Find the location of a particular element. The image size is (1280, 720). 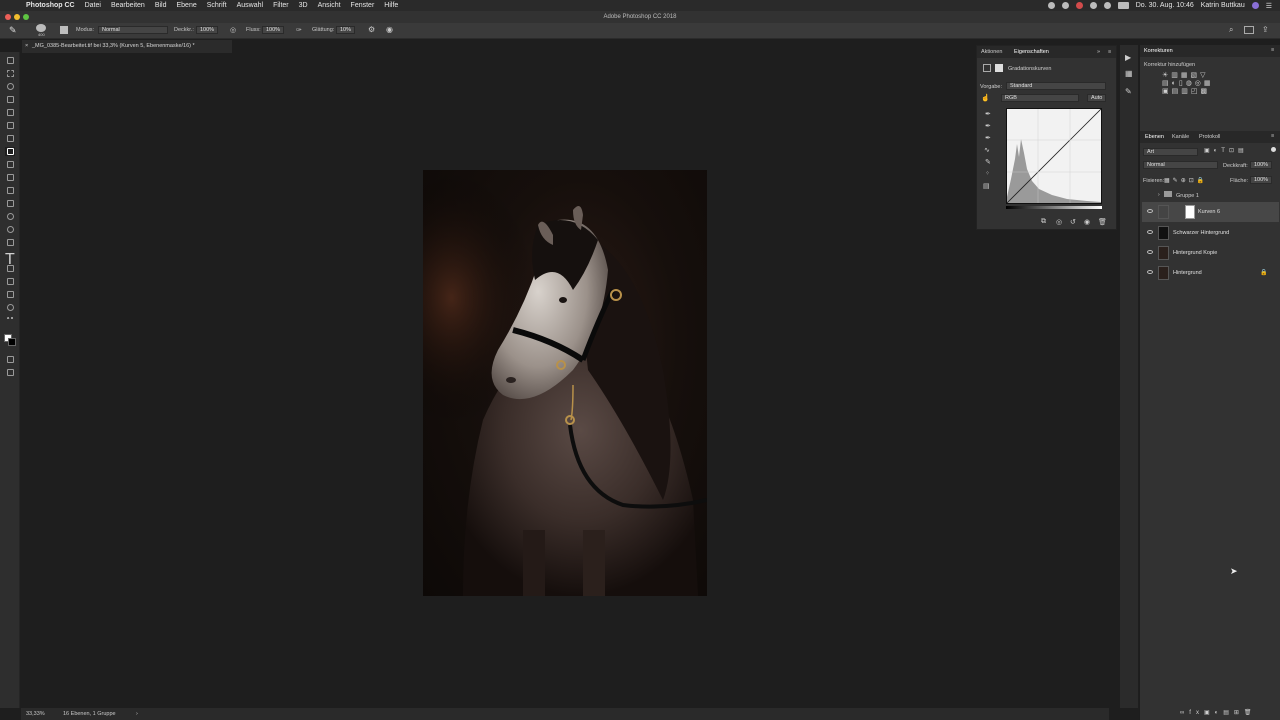

preset-select: Standard is located at coordinates (1056, 86).